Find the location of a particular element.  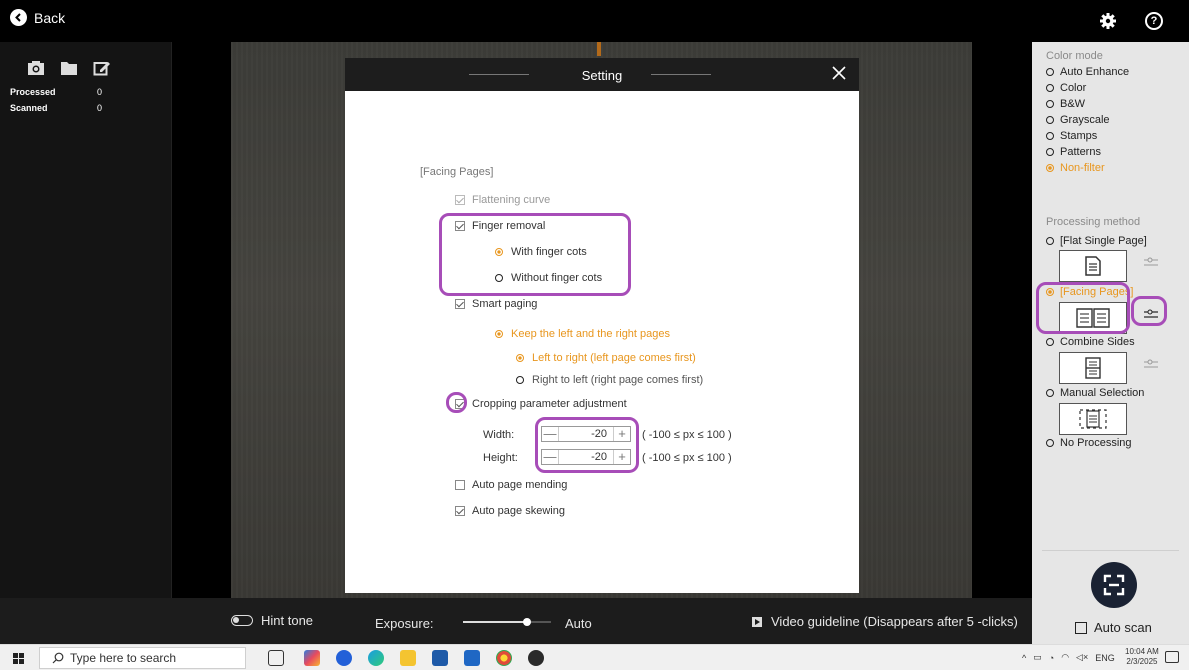

color-mode-color: Color is located at coordinates (1066, 88).